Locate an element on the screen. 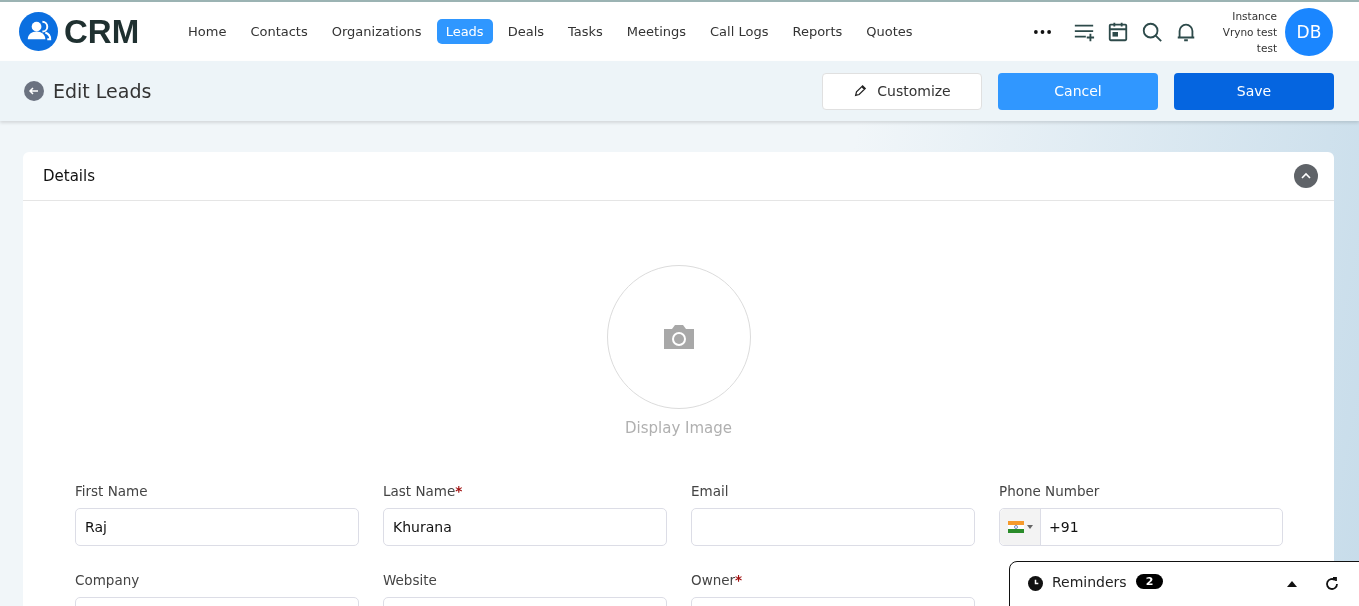 The width and height of the screenshot is (1359, 606). user-avatar: DB is located at coordinates (1309, 31).